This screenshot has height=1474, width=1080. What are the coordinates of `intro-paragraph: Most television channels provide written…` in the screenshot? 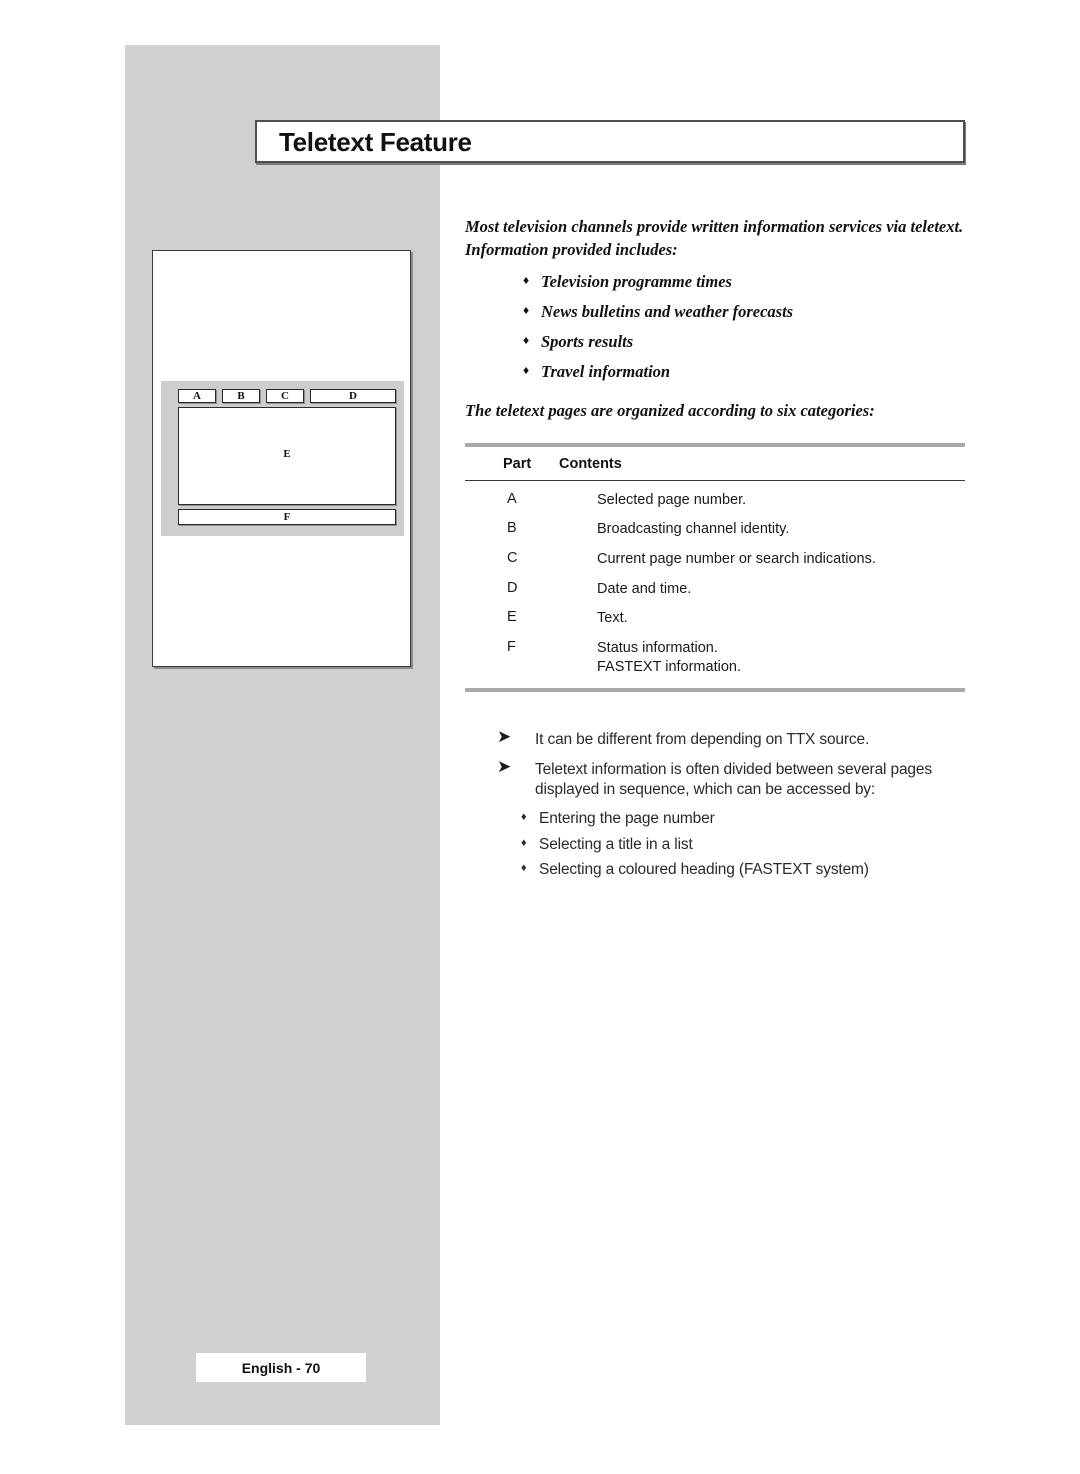 It's located at (714, 238).